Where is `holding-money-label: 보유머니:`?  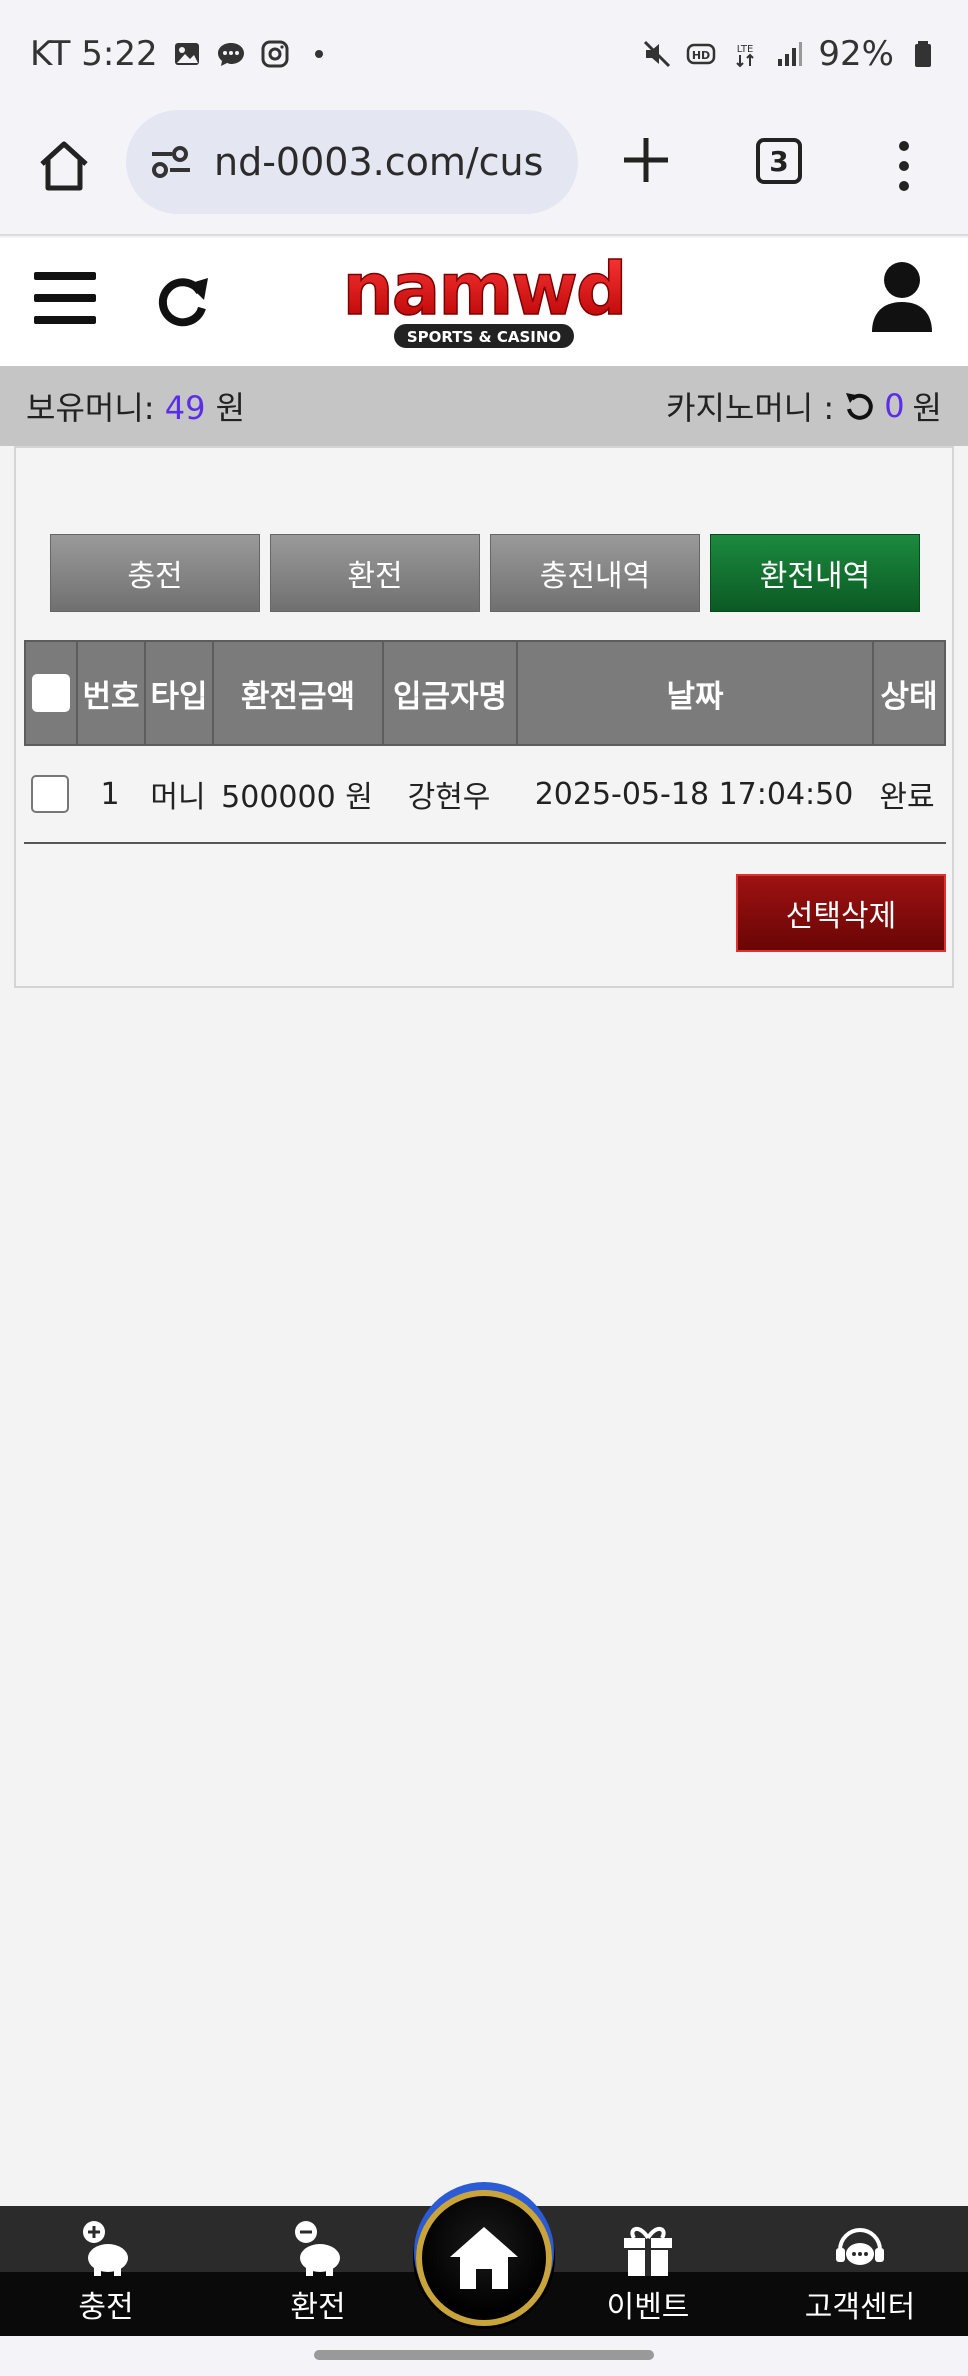
holding-money-label: 보유머니: is located at coordinates (90, 408).